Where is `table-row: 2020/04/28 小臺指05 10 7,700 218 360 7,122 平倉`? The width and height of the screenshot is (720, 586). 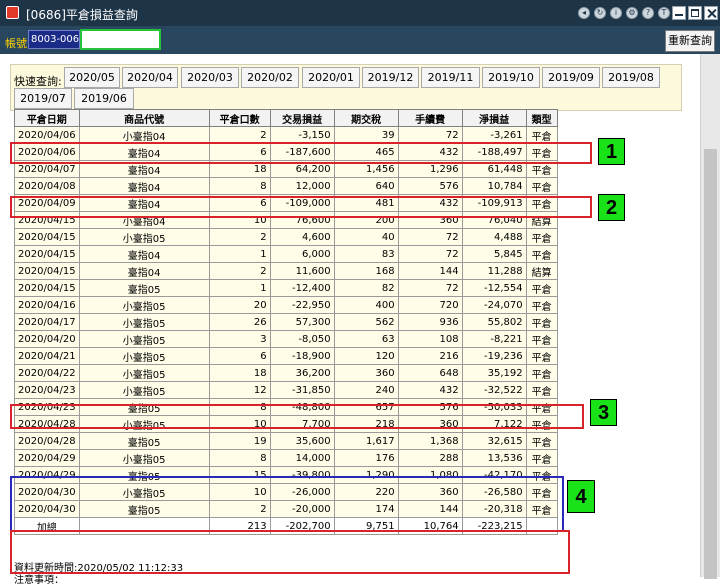 table-row: 2020/04/28 小臺指05 10 7,700 218 360 7,122 平倉 is located at coordinates (286, 424).